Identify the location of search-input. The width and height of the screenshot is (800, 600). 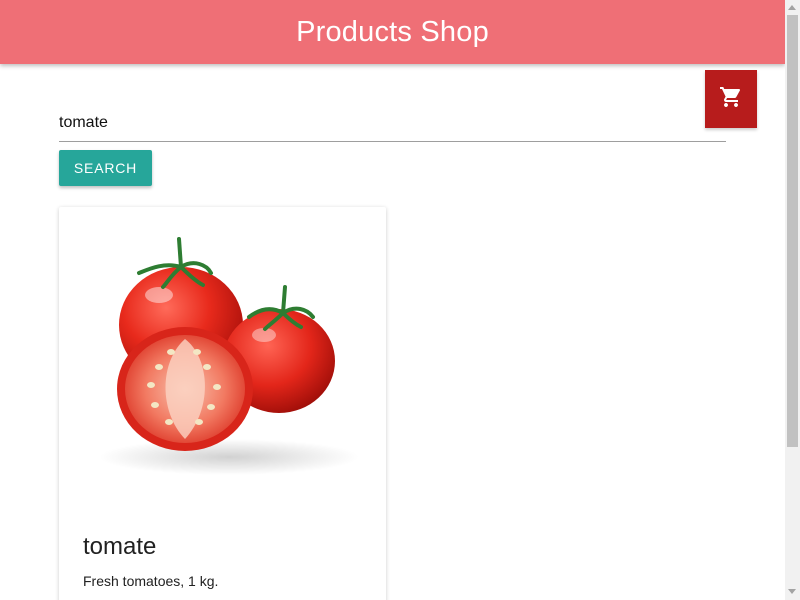
(392, 123).